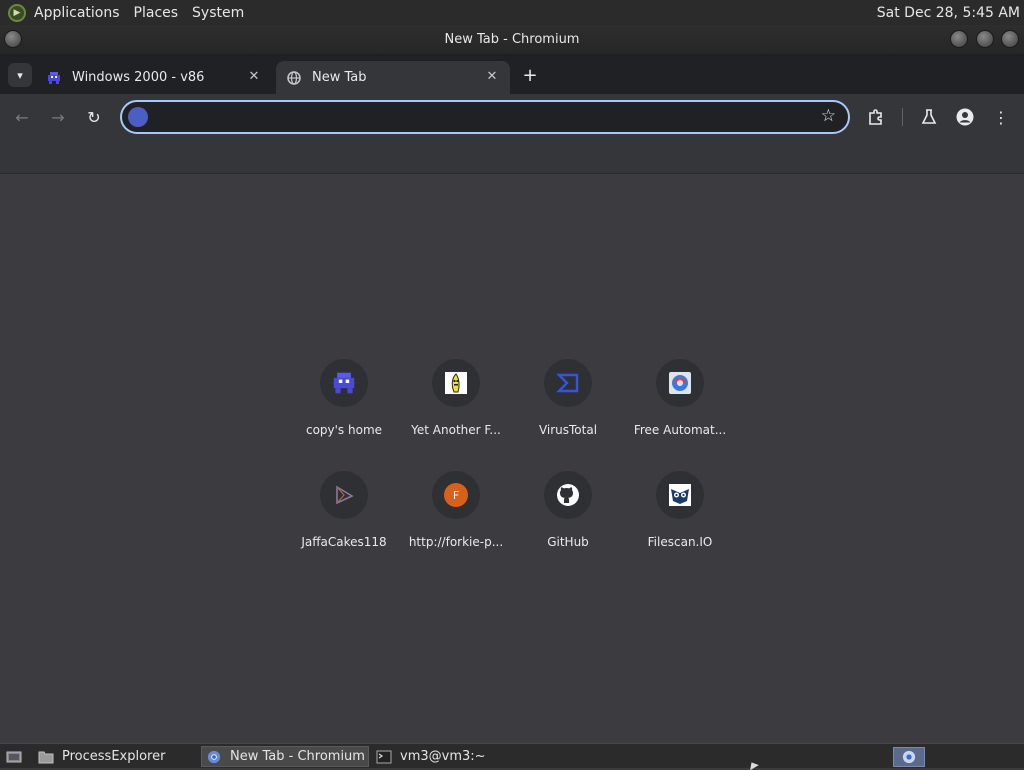 Image resolution: width=1024 pixels, height=770 pixels. I want to click on tab-strip: Windows 2000 - v86 ✕ New Tab ✕, so click(512, 74).